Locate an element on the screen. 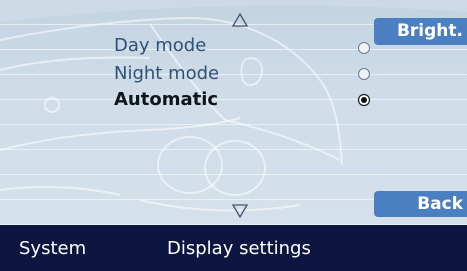 This screenshot has width=467, height=271. status-menu-name: Display settings is located at coordinates (239, 248).